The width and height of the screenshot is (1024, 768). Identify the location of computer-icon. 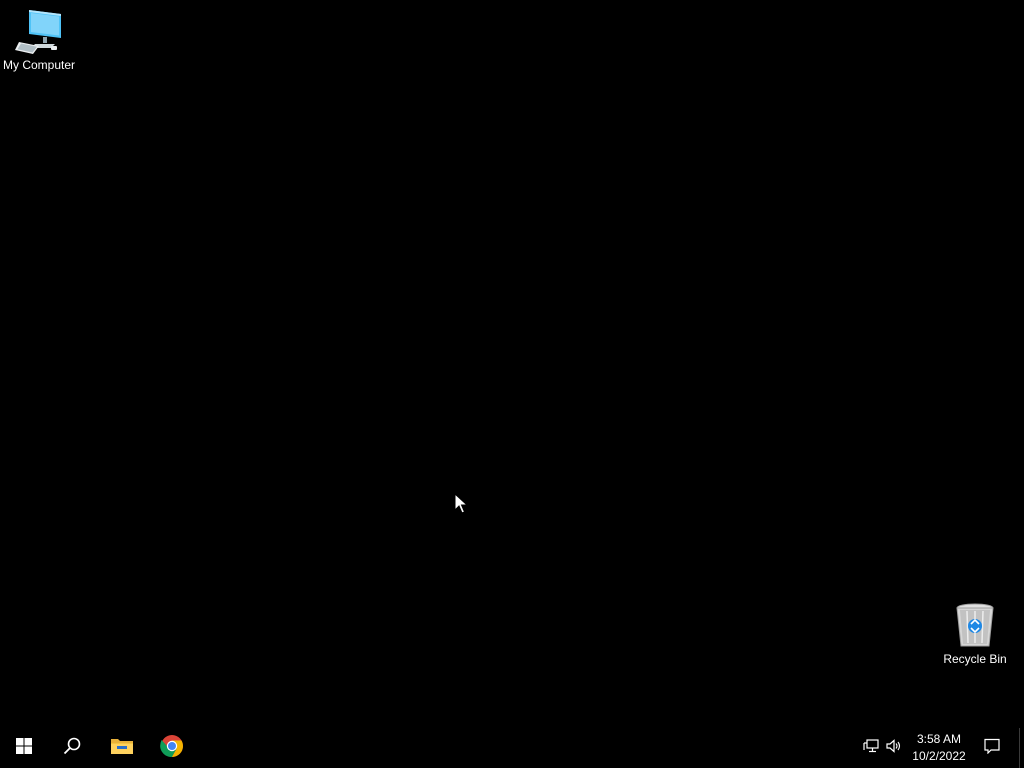
(39, 32).